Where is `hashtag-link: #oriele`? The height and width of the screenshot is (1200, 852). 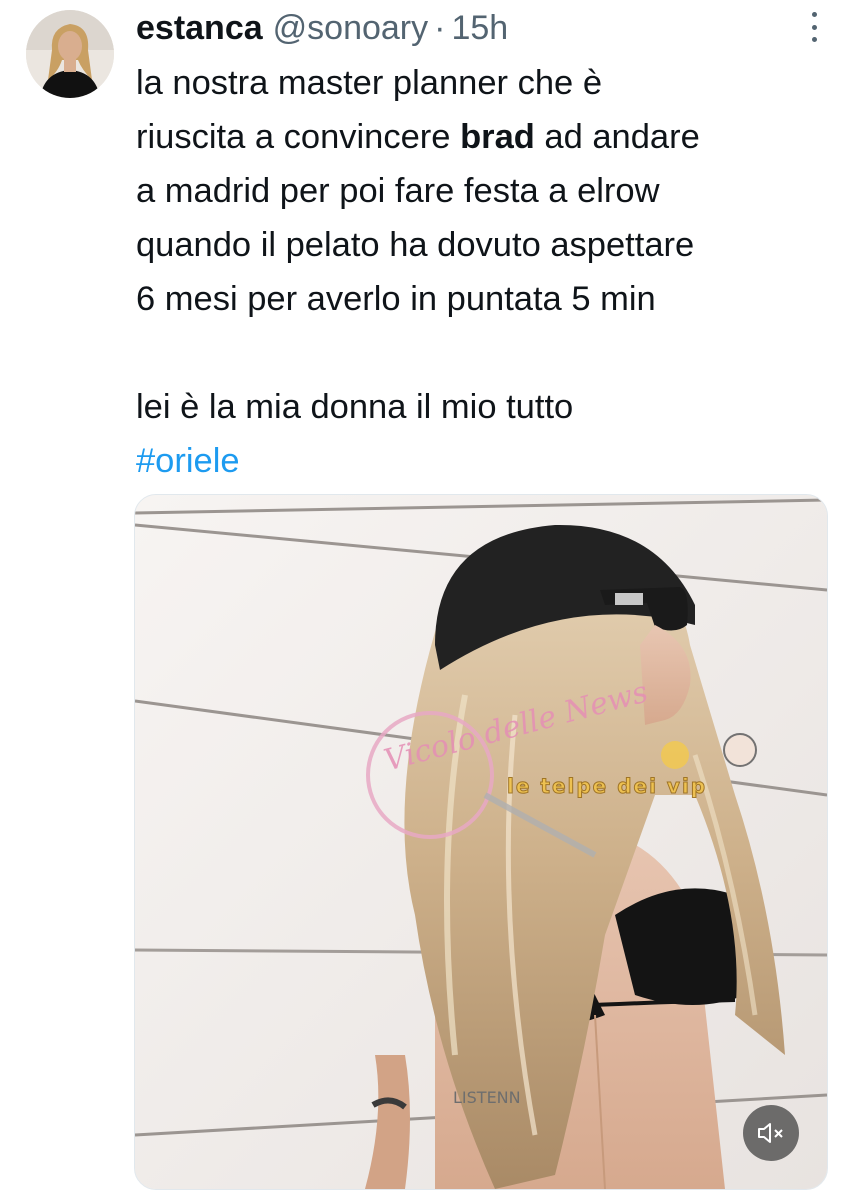
hashtag-link: #oriele is located at coordinates (481, 461).